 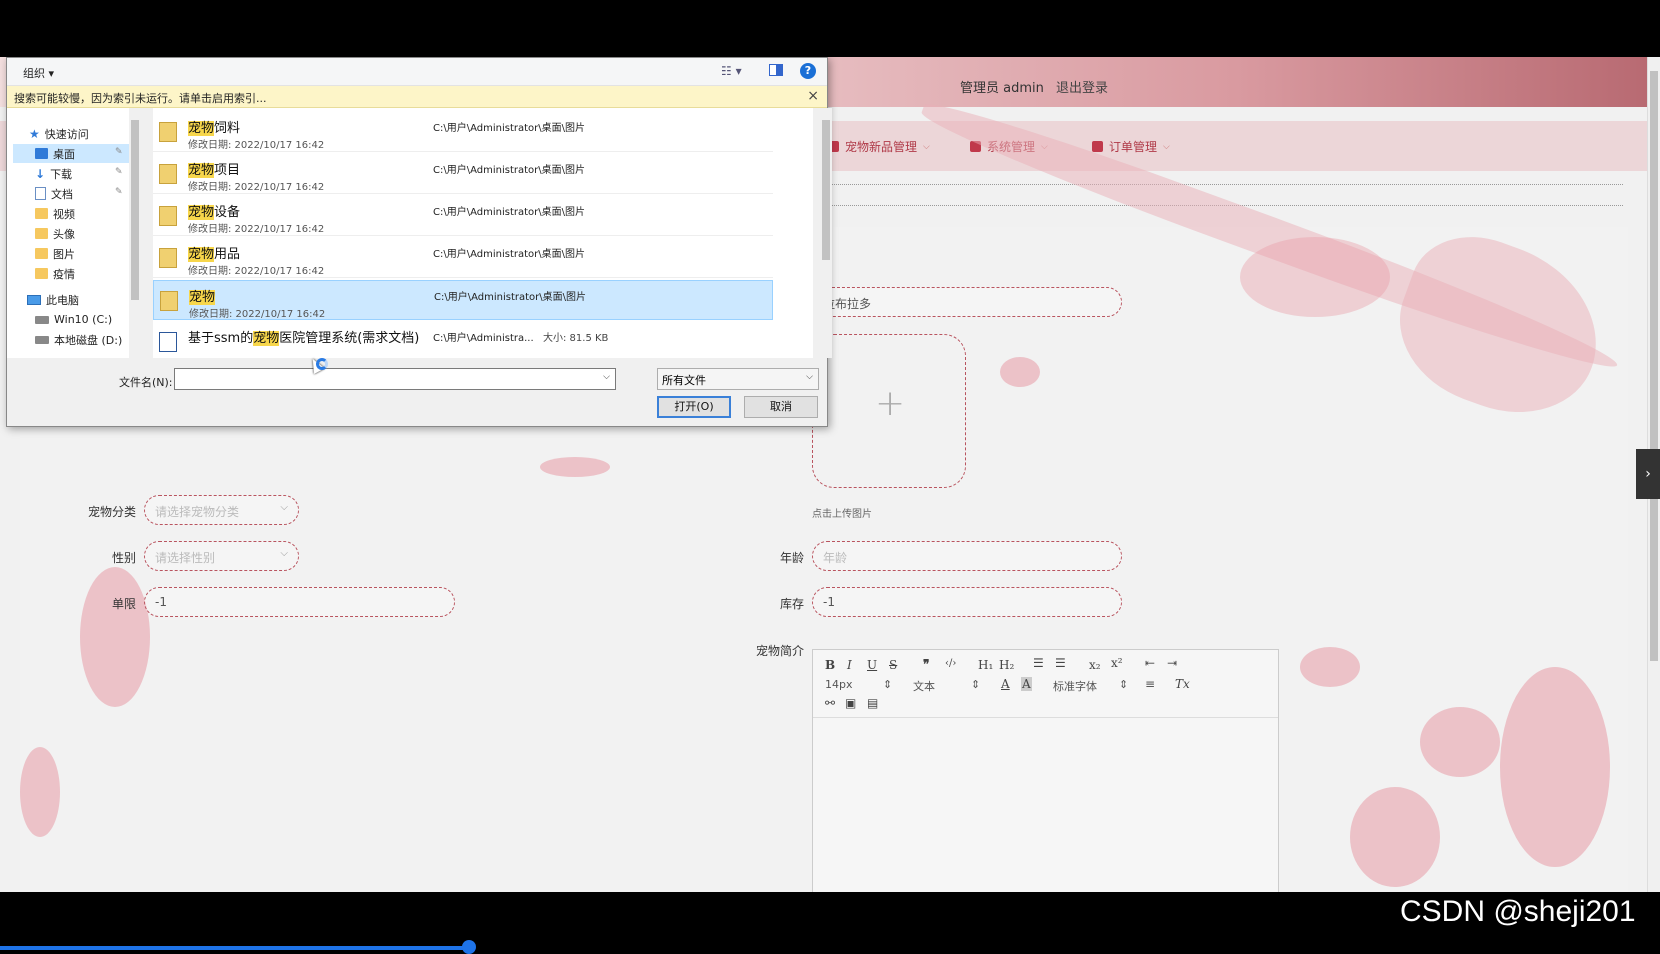 I want to click on stock-input: -1, so click(x=967, y=602).